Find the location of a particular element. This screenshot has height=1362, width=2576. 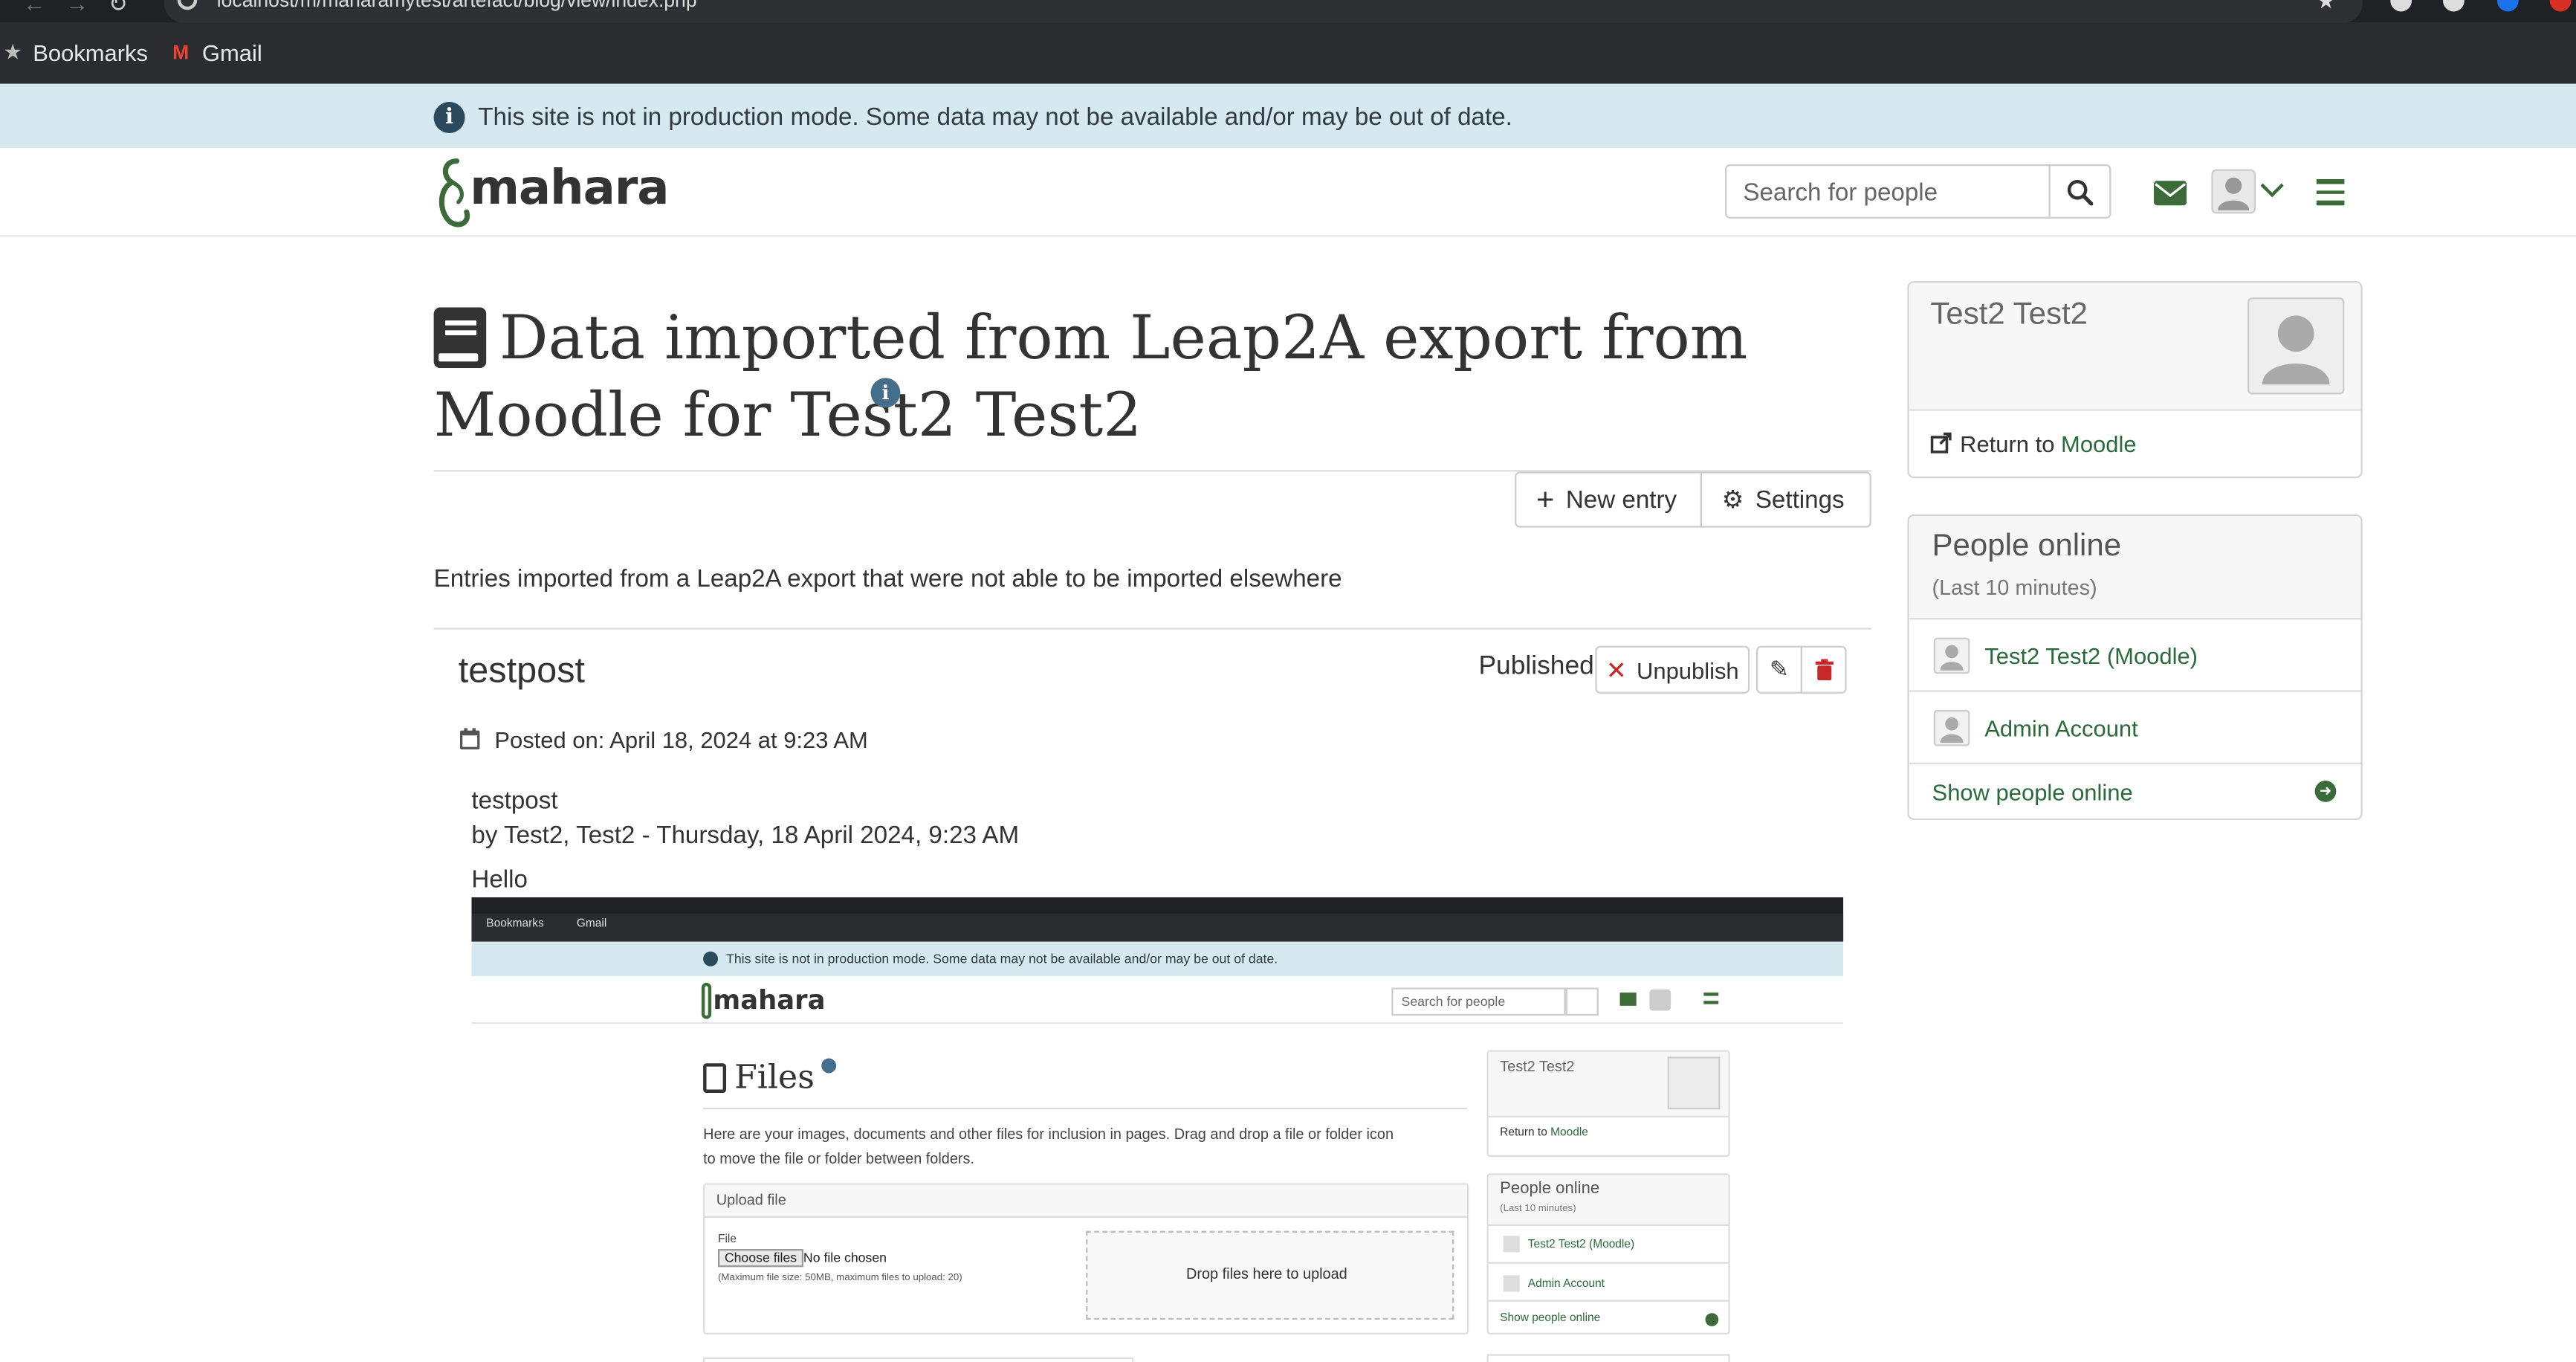

site-header is located at coordinates (1288, 192).